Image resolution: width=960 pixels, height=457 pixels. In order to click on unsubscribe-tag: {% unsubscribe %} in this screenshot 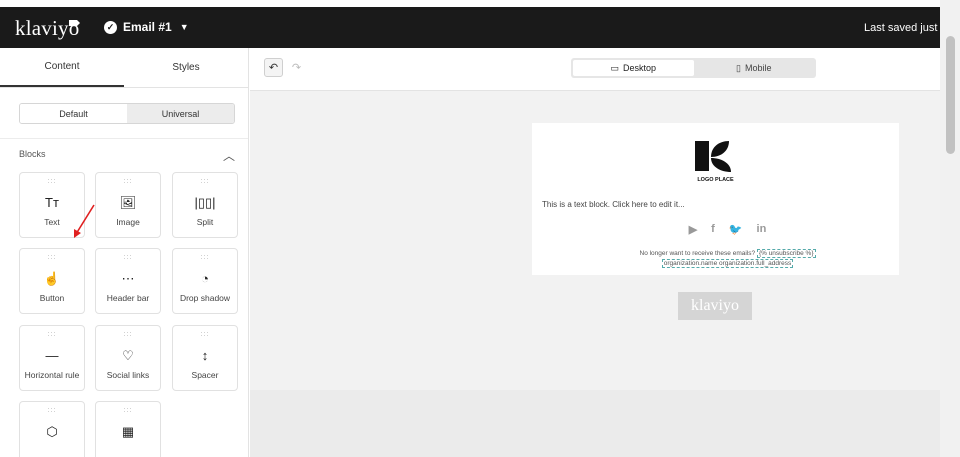, I will do `click(786, 253)`.